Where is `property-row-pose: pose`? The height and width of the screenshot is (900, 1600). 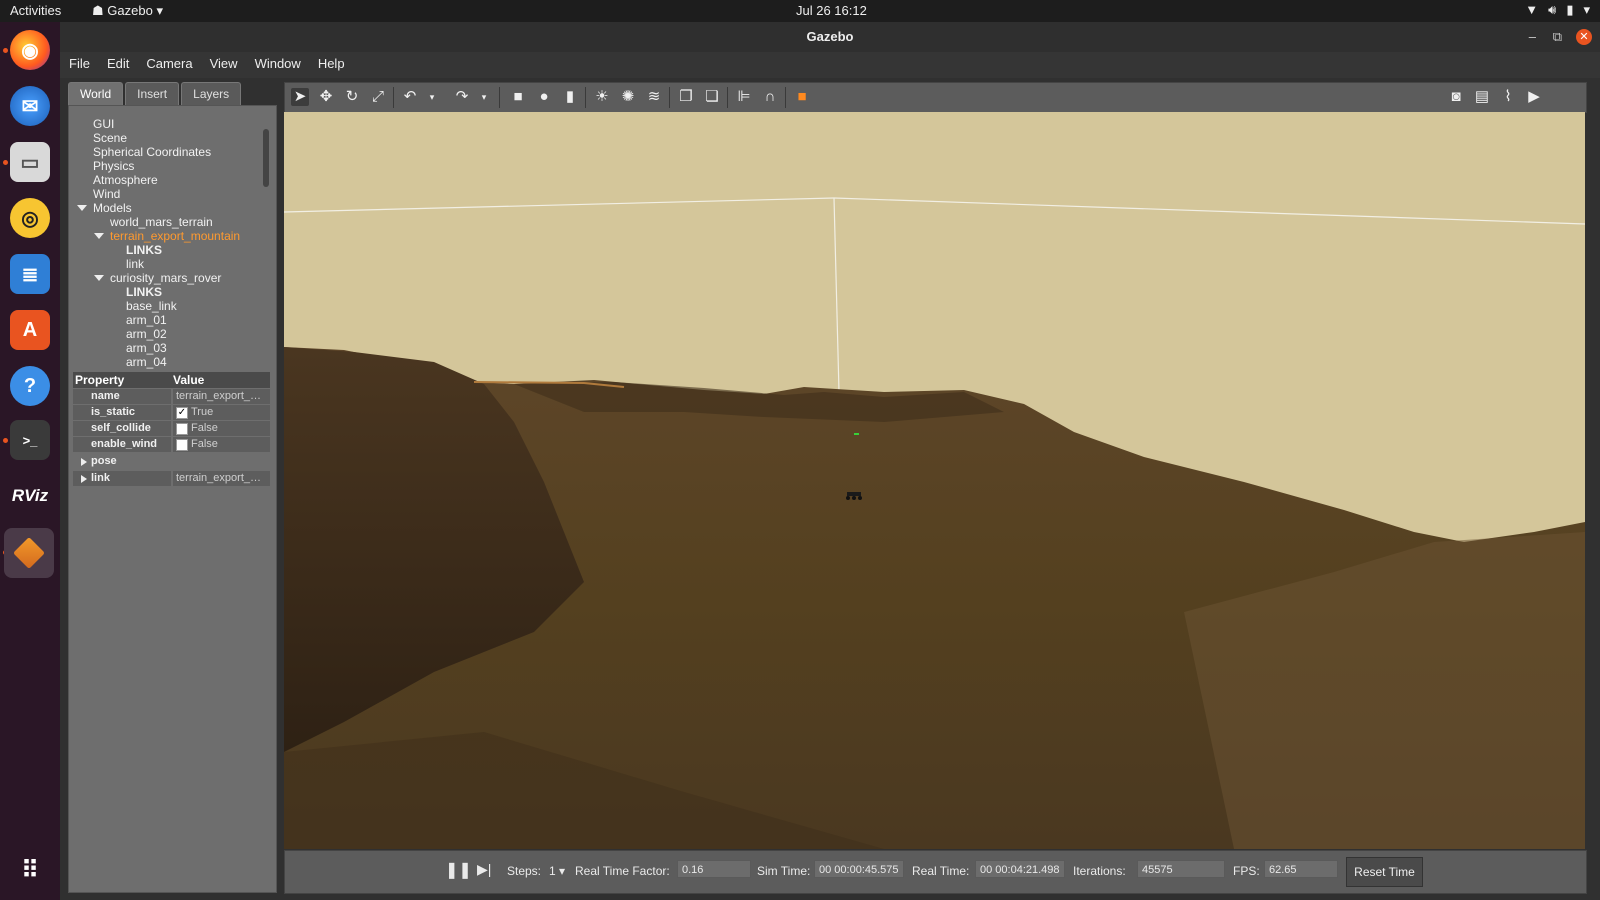 property-row-pose: pose is located at coordinates (171, 461).